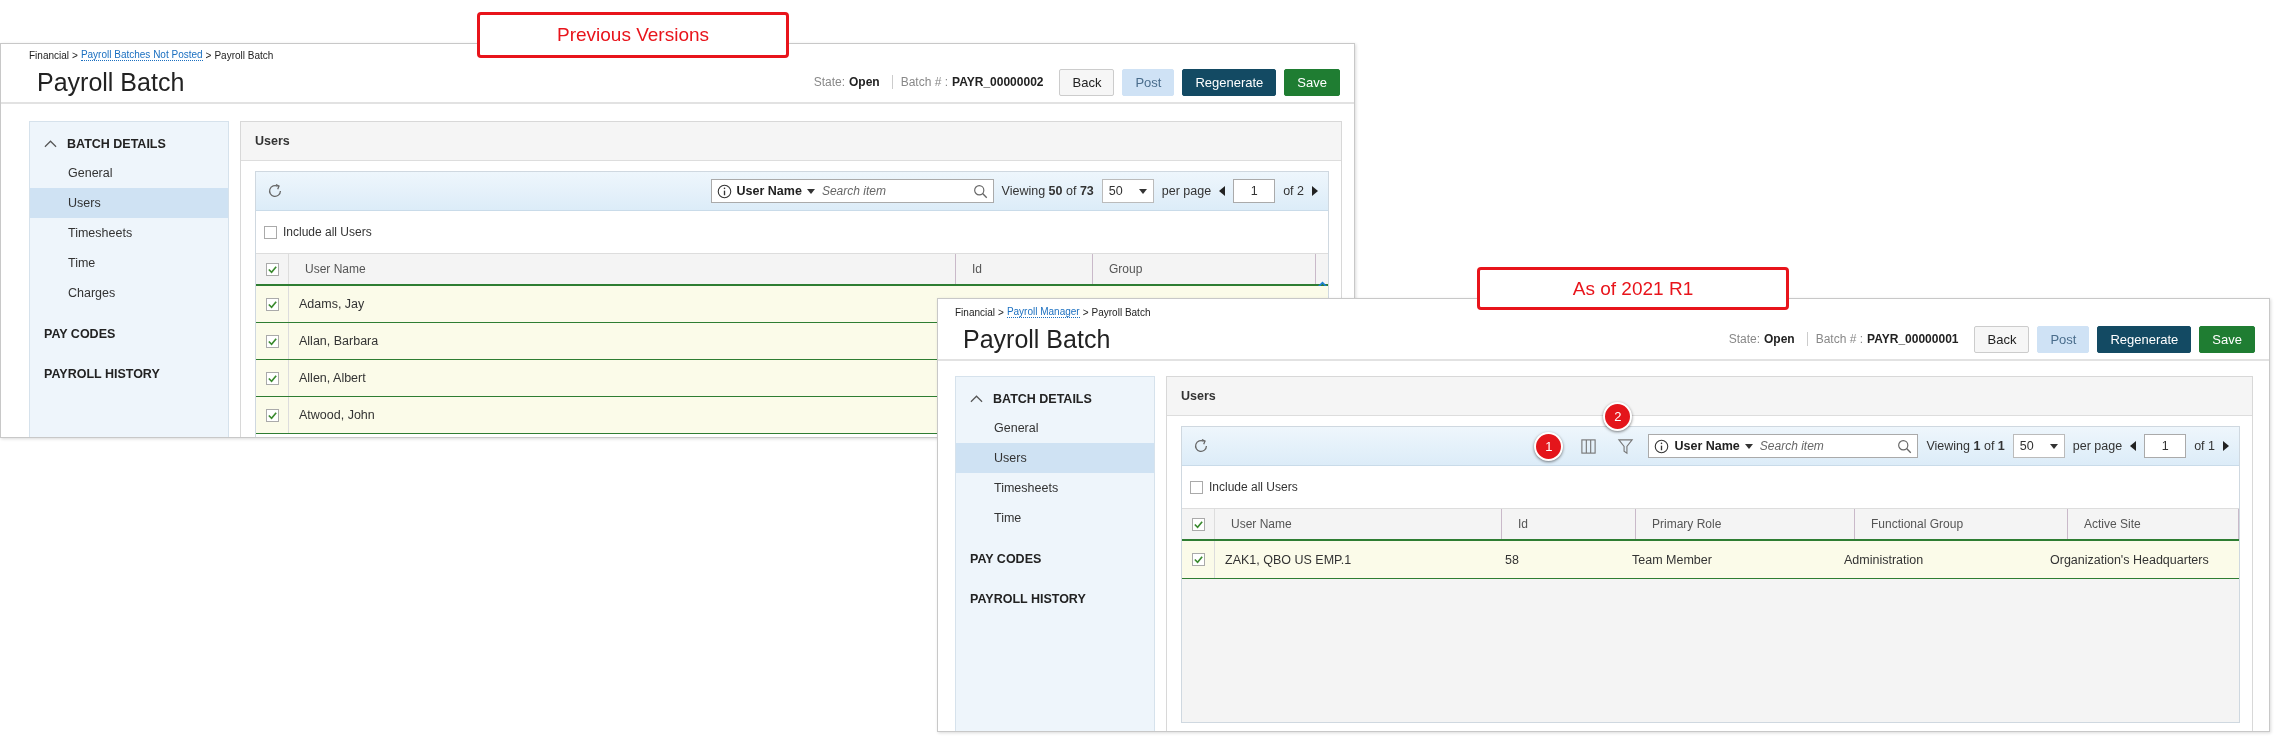 Image resolution: width=2290 pixels, height=743 pixels. I want to click on breadcrumb-item: Financial, so click(975, 312).